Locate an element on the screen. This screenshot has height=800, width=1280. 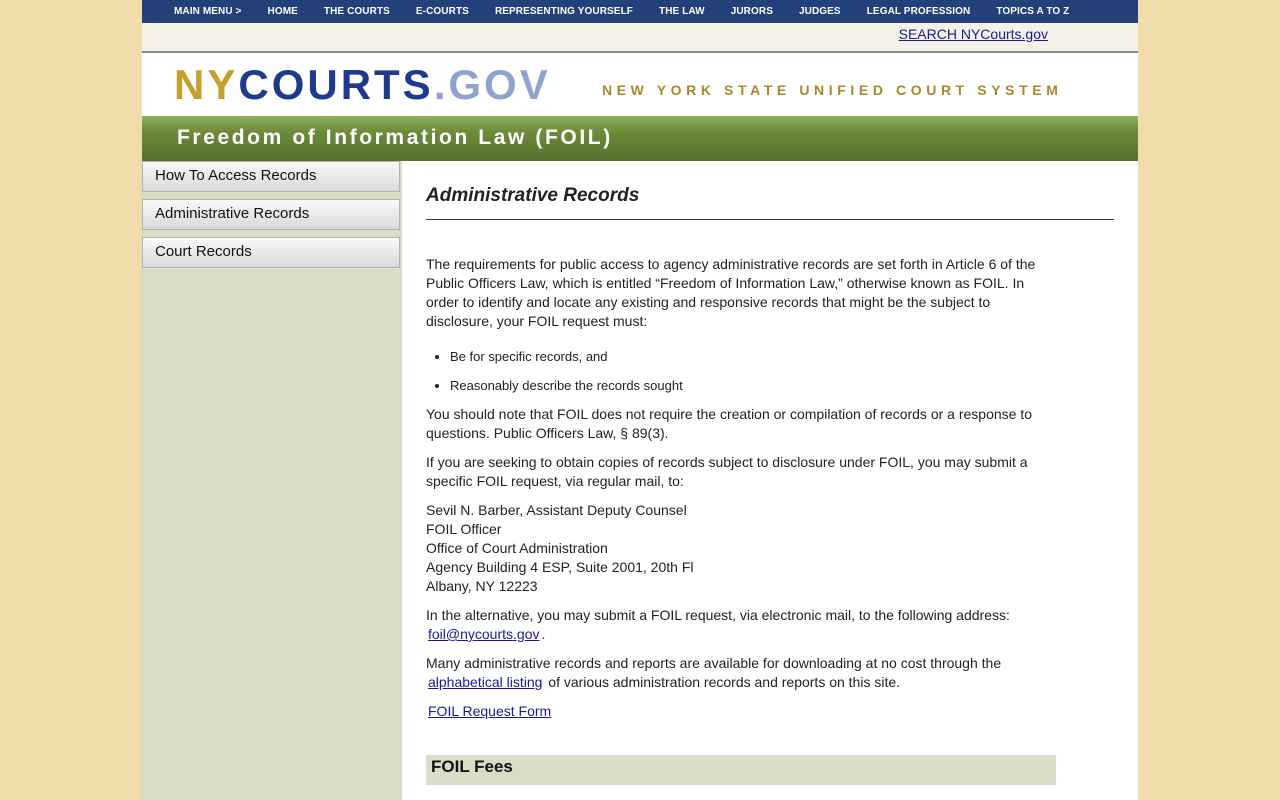
nav-legal-profession: LEGAL PROFESSION is located at coordinates (919, 11).